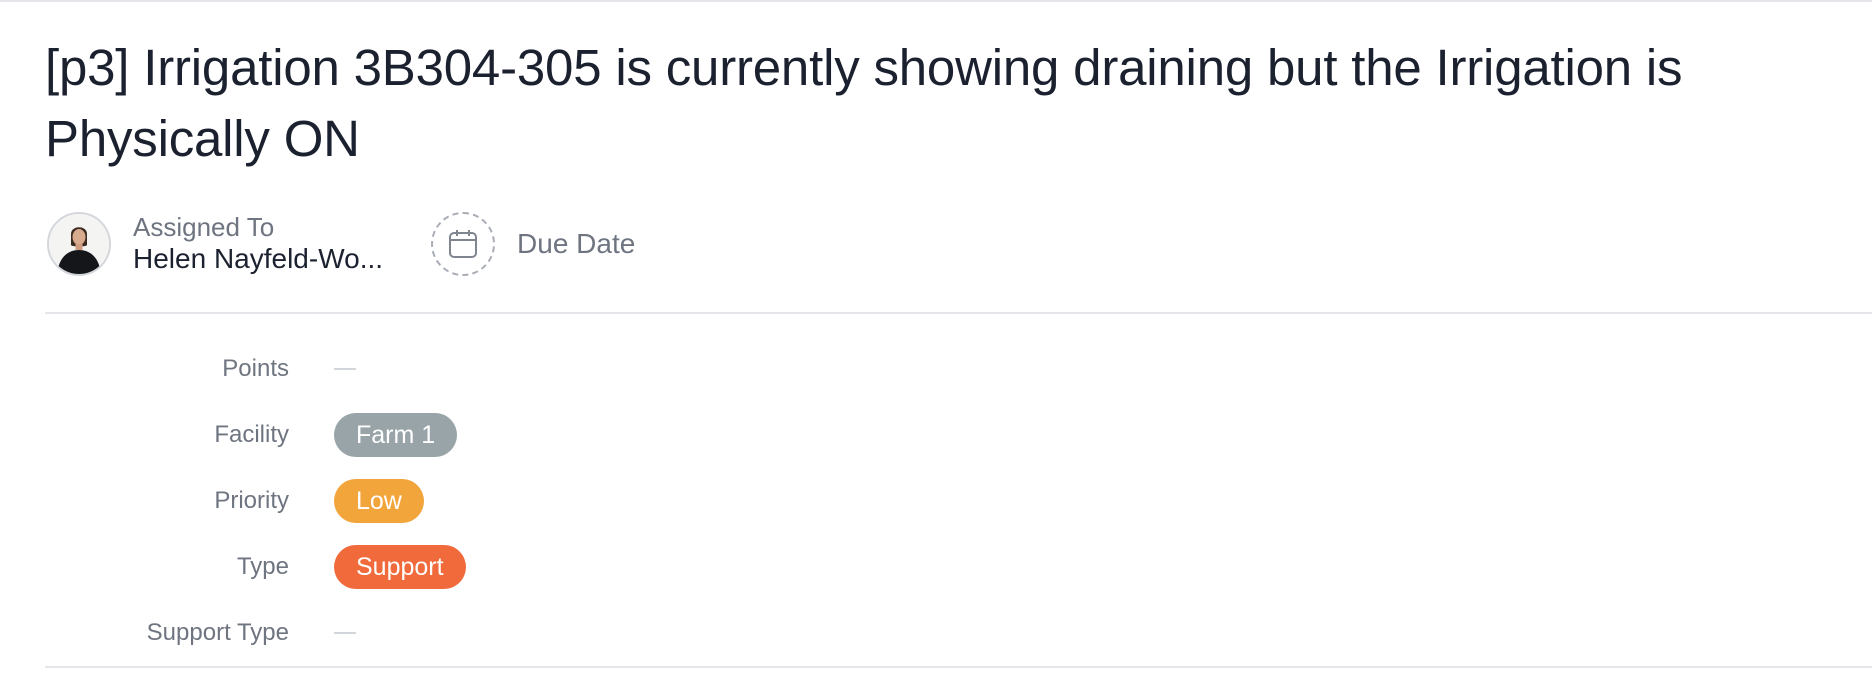 The height and width of the screenshot is (686, 1872). I want to click on facility-value: Farm 1, so click(396, 435).